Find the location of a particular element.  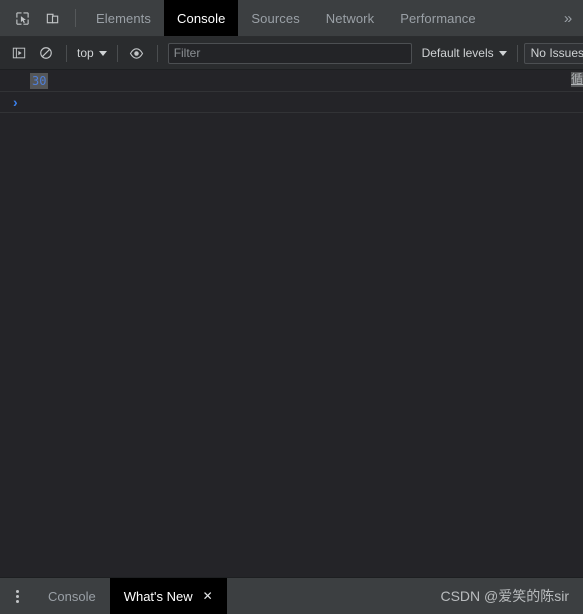

tab-elements-label: Elements is located at coordinates (123, 18).